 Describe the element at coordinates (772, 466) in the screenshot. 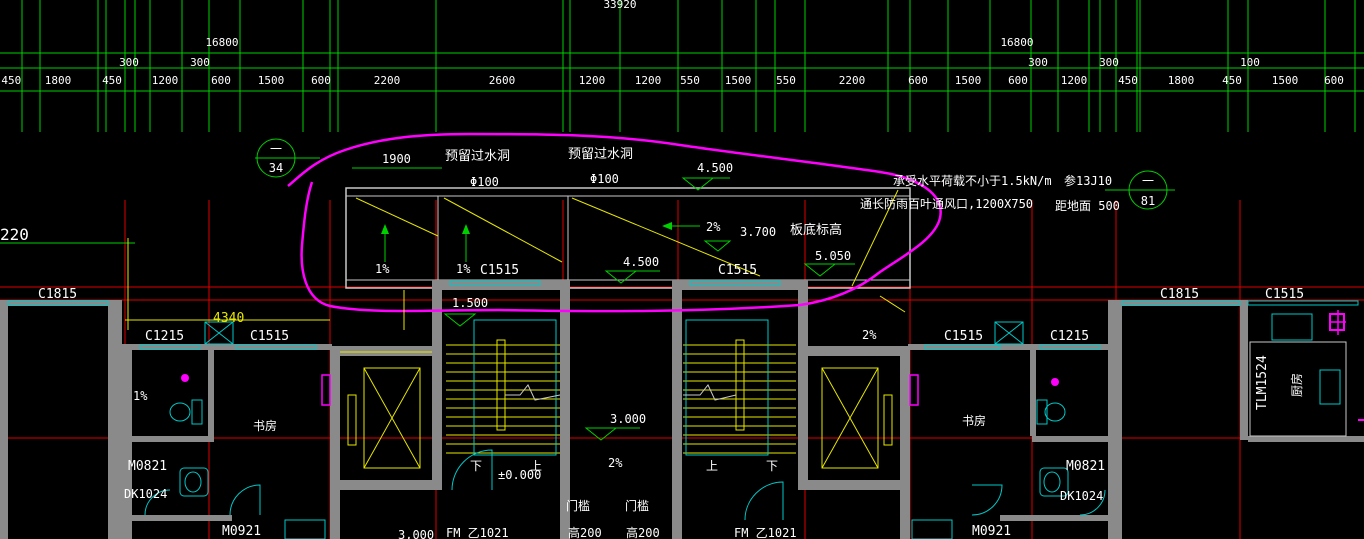

I see `stair-down-right: 下` at that location.